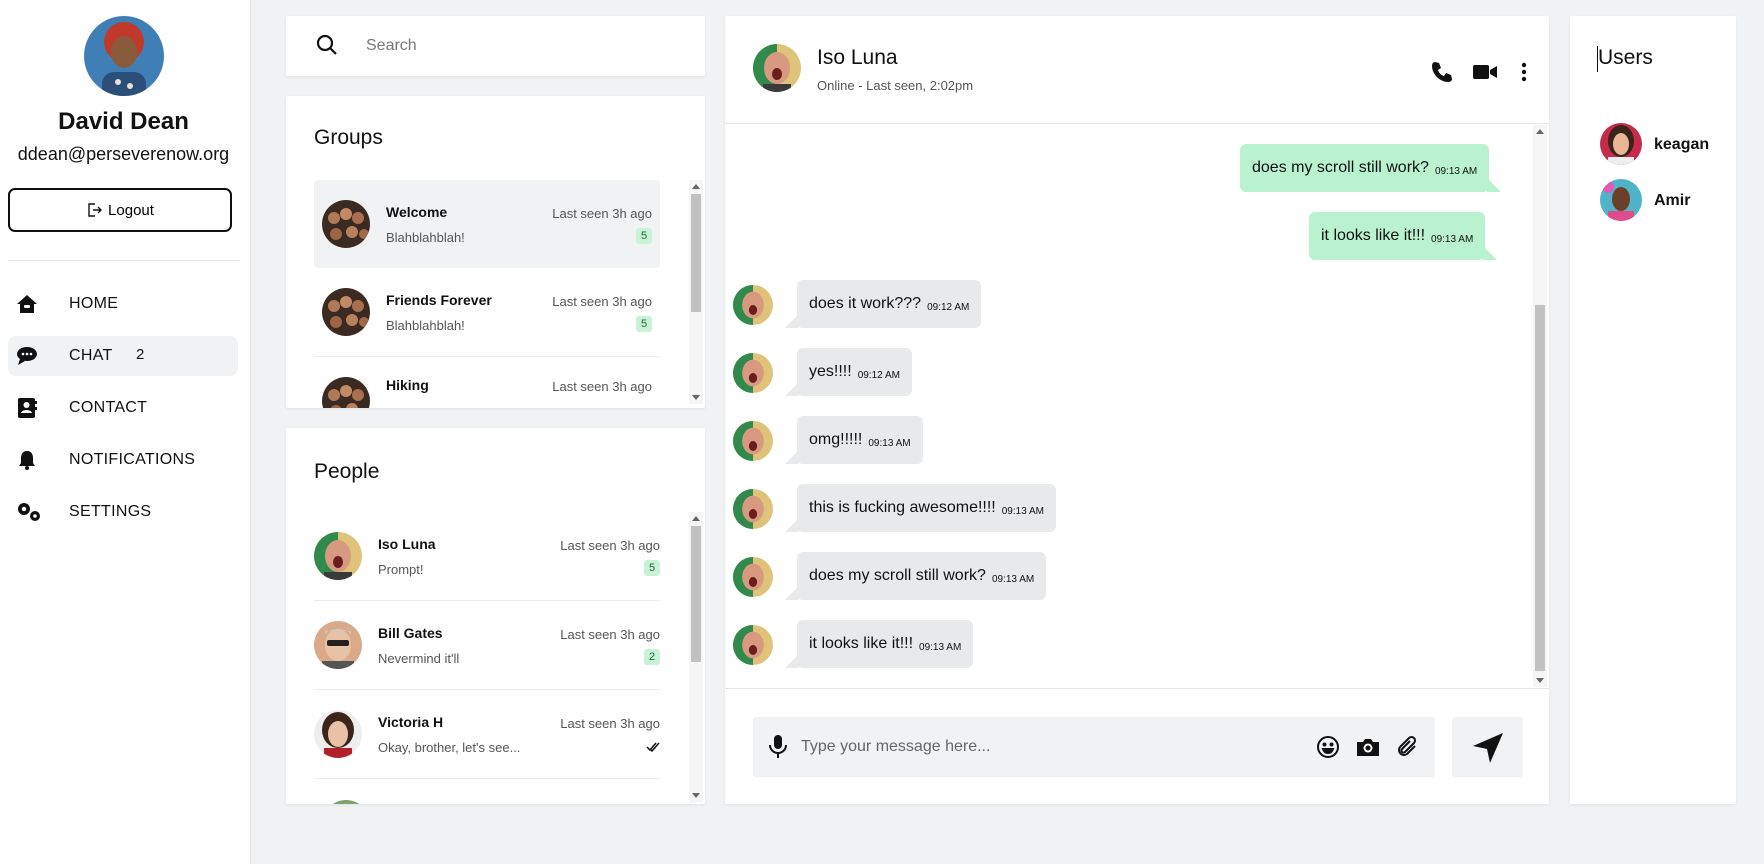 The image size is (1764, 864). I want to click on nav-label-home: HOME, so click(94, 303).